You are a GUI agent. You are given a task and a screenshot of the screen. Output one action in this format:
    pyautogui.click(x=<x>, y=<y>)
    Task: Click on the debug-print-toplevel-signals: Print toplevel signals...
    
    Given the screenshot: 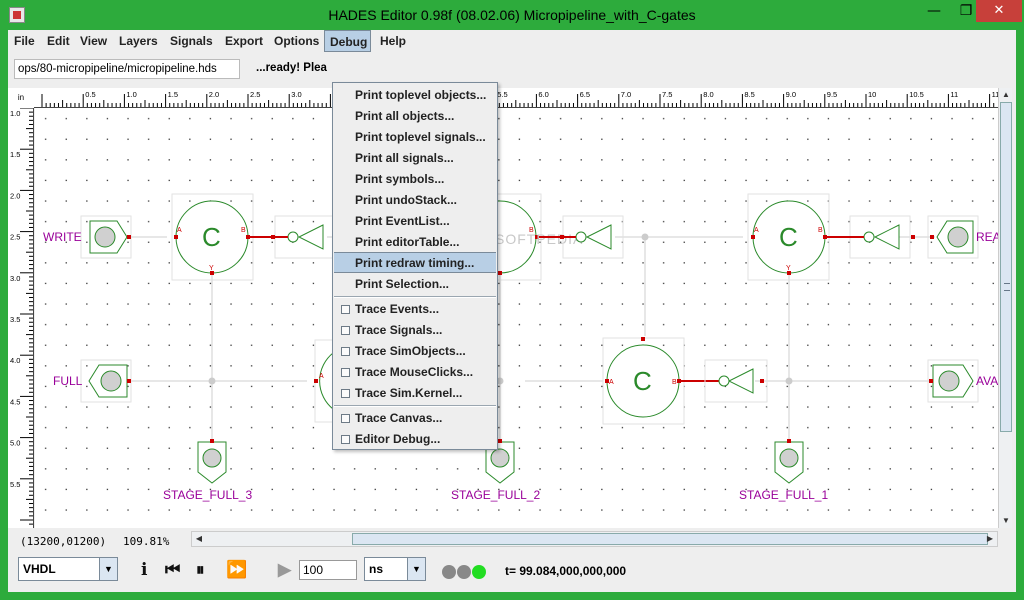 What is the action you would take?
    pyautogui.click(x=415, y=137)
    